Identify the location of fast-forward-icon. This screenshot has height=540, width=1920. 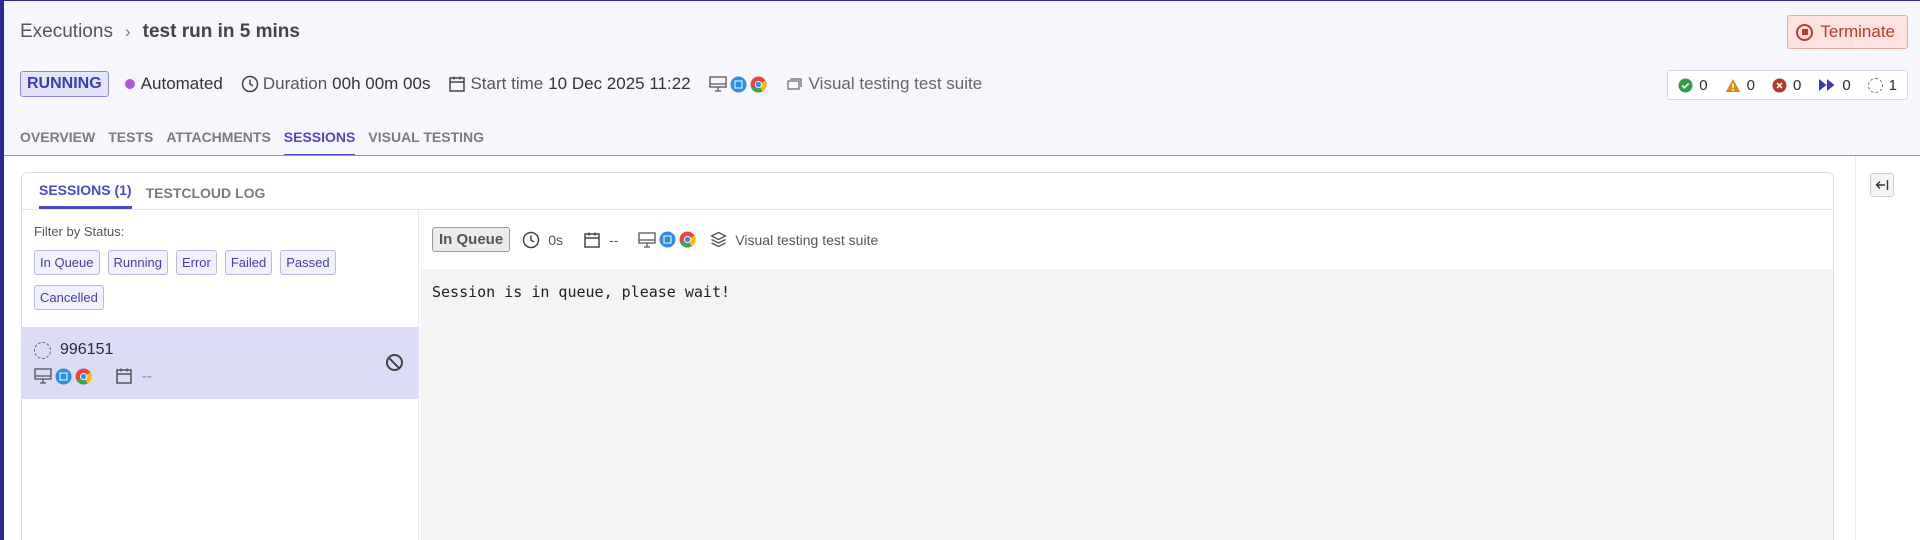
(1827, 85).